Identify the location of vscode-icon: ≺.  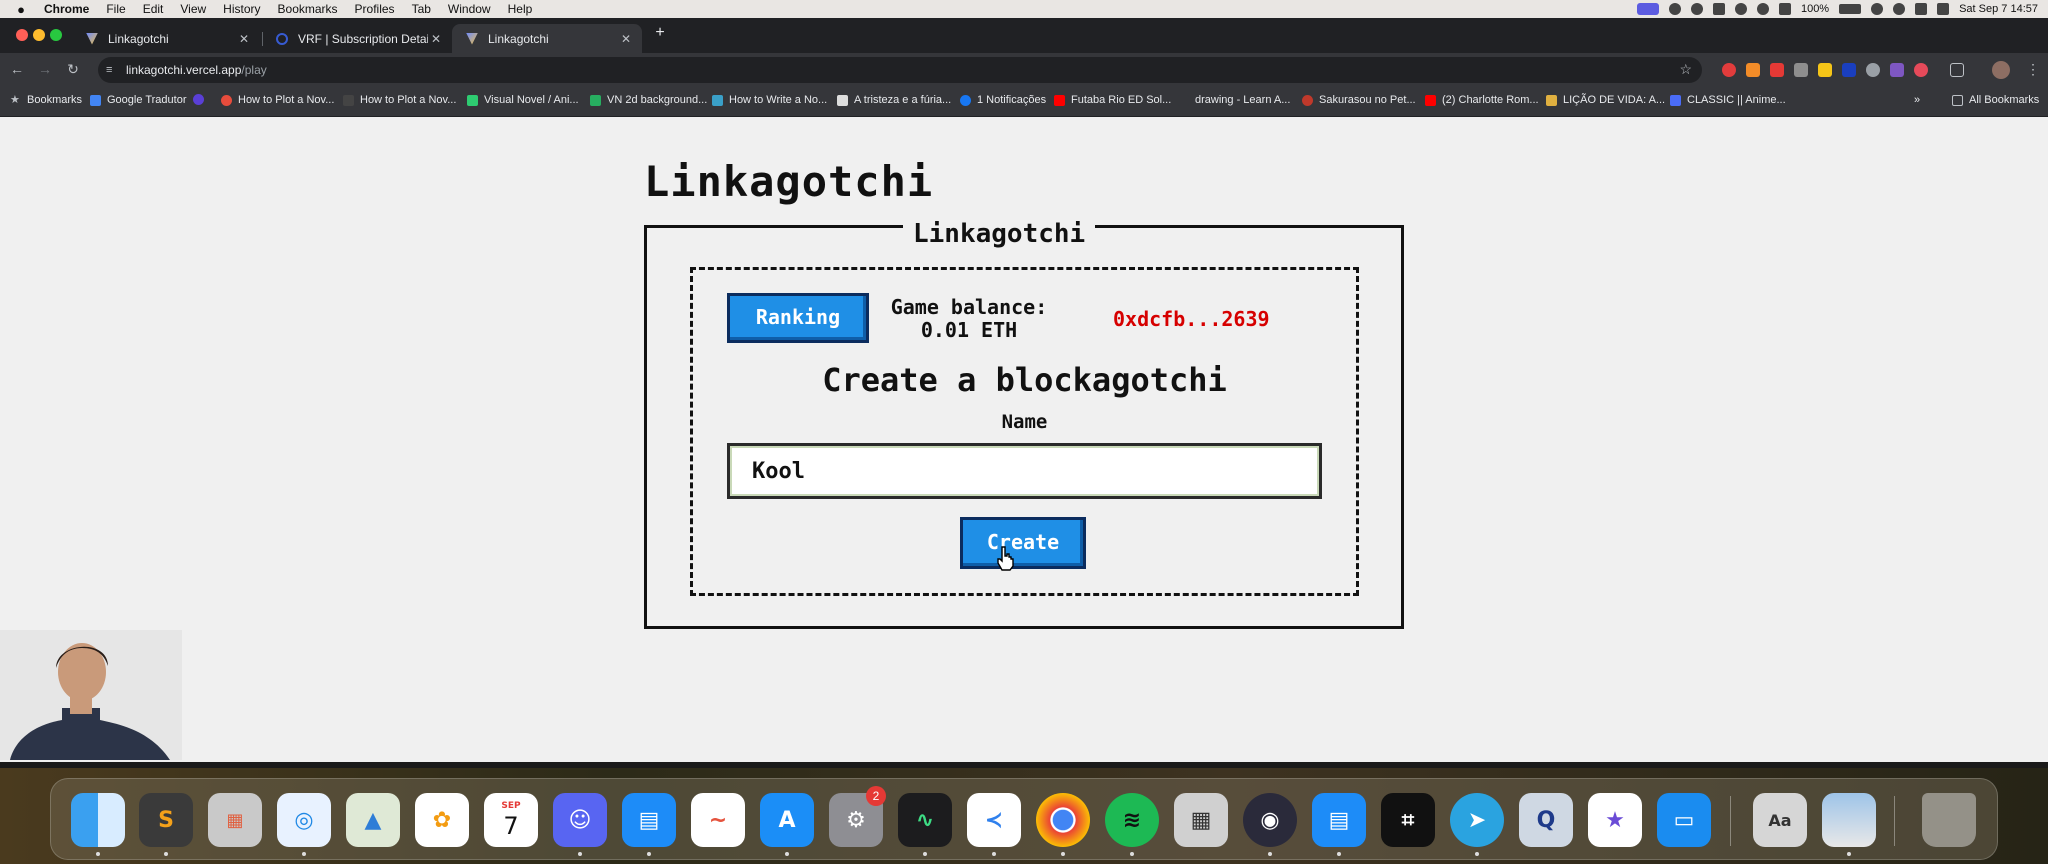
(994, 820).